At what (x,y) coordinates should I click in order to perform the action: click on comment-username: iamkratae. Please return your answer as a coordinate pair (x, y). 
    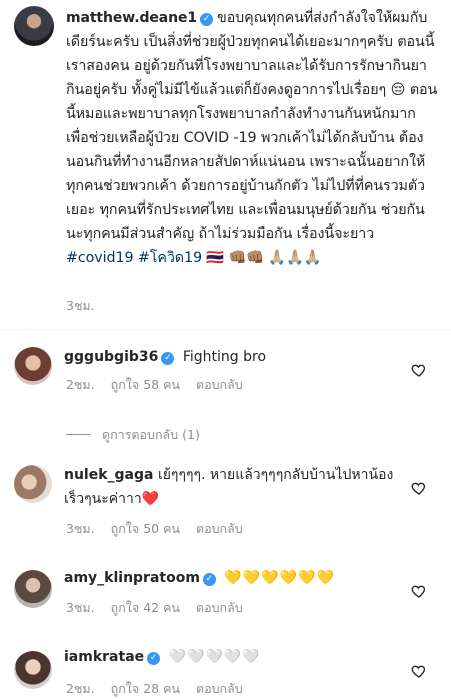
    Looking at the image, I should click on (104, 657).